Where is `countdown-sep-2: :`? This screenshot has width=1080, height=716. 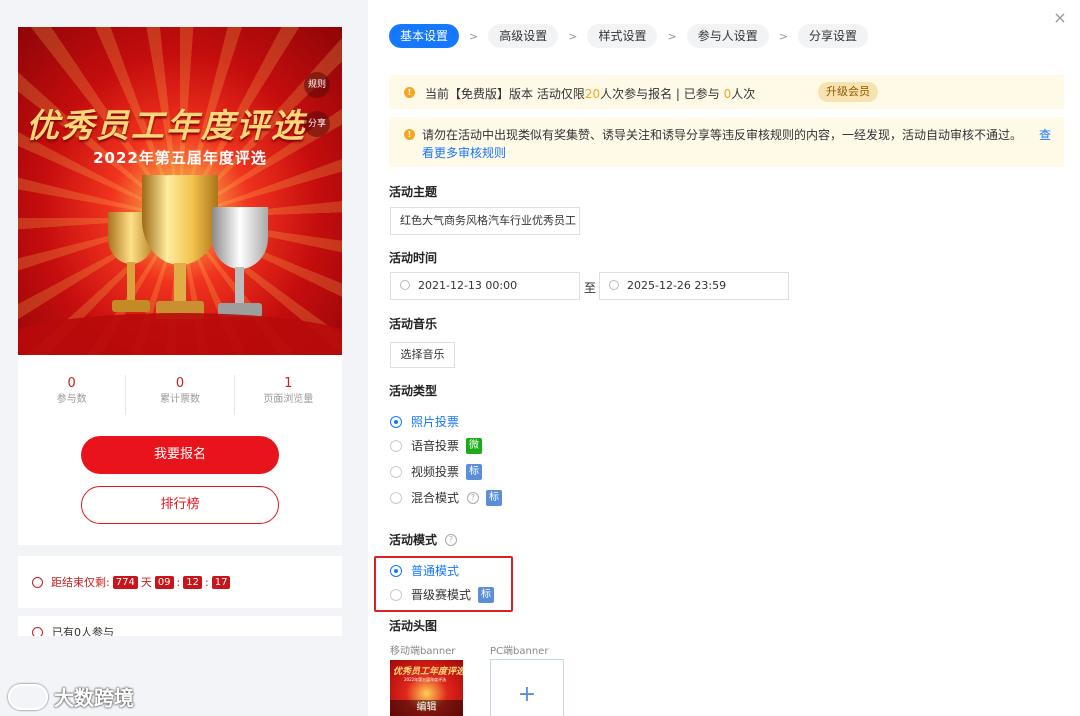 countdown-sep-2: : is located at coordinates (207, 582).